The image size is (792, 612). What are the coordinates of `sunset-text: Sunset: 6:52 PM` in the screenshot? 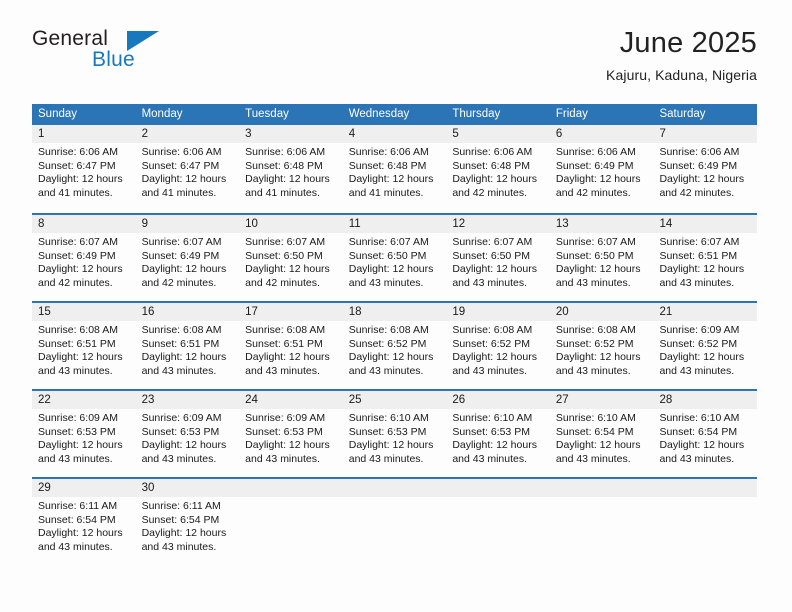 It's located at (594, 343).